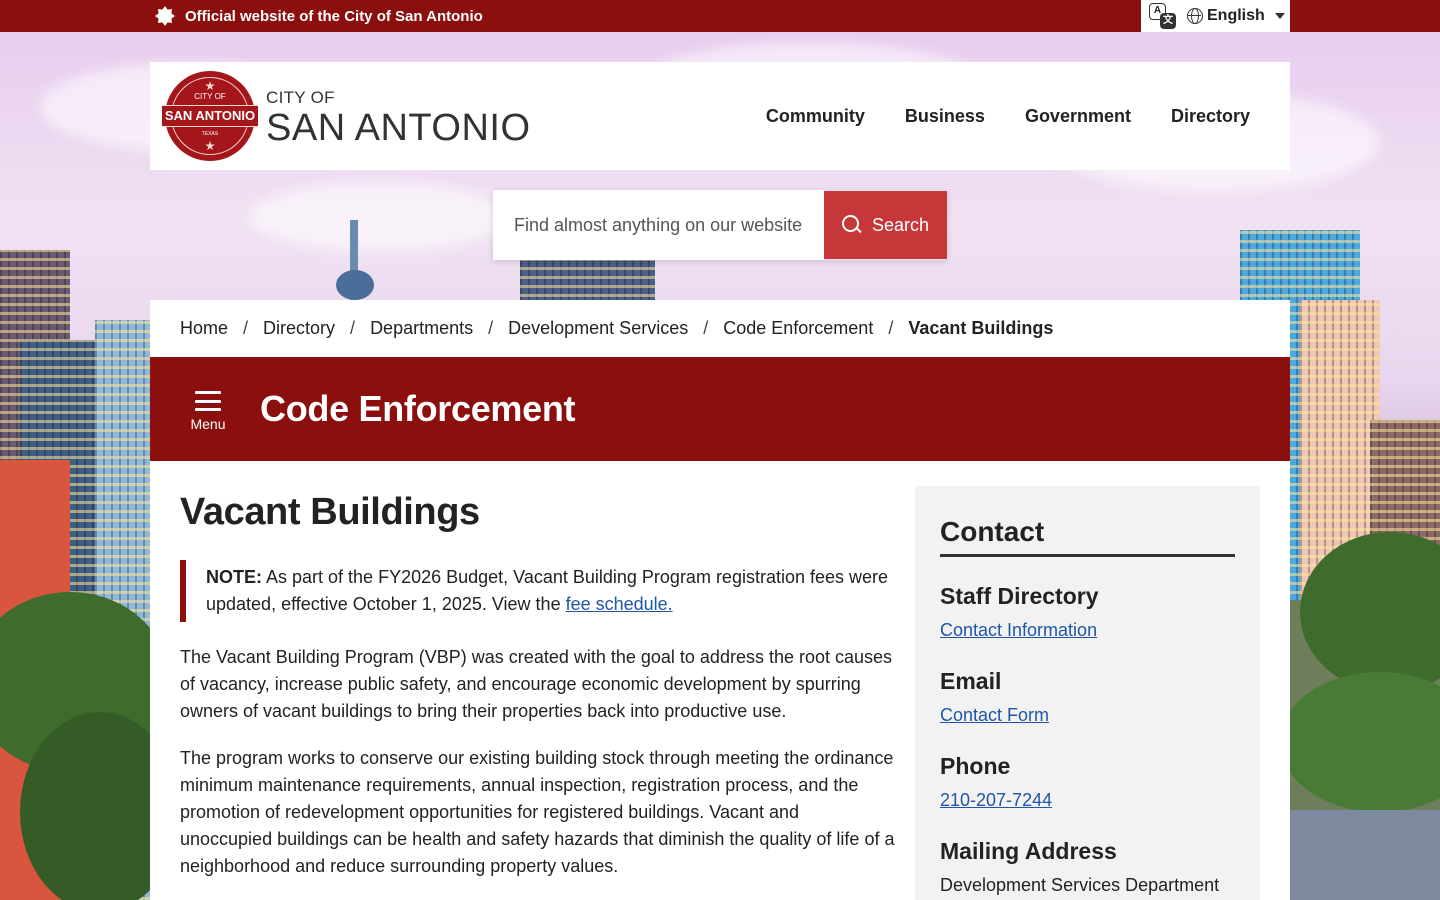 The width and height of the screenshot is (1440, 900). Describe the element at coordinates (1019, 596) in the screenshot. I see `staff-directory-heading: Staff Directory` at that location.